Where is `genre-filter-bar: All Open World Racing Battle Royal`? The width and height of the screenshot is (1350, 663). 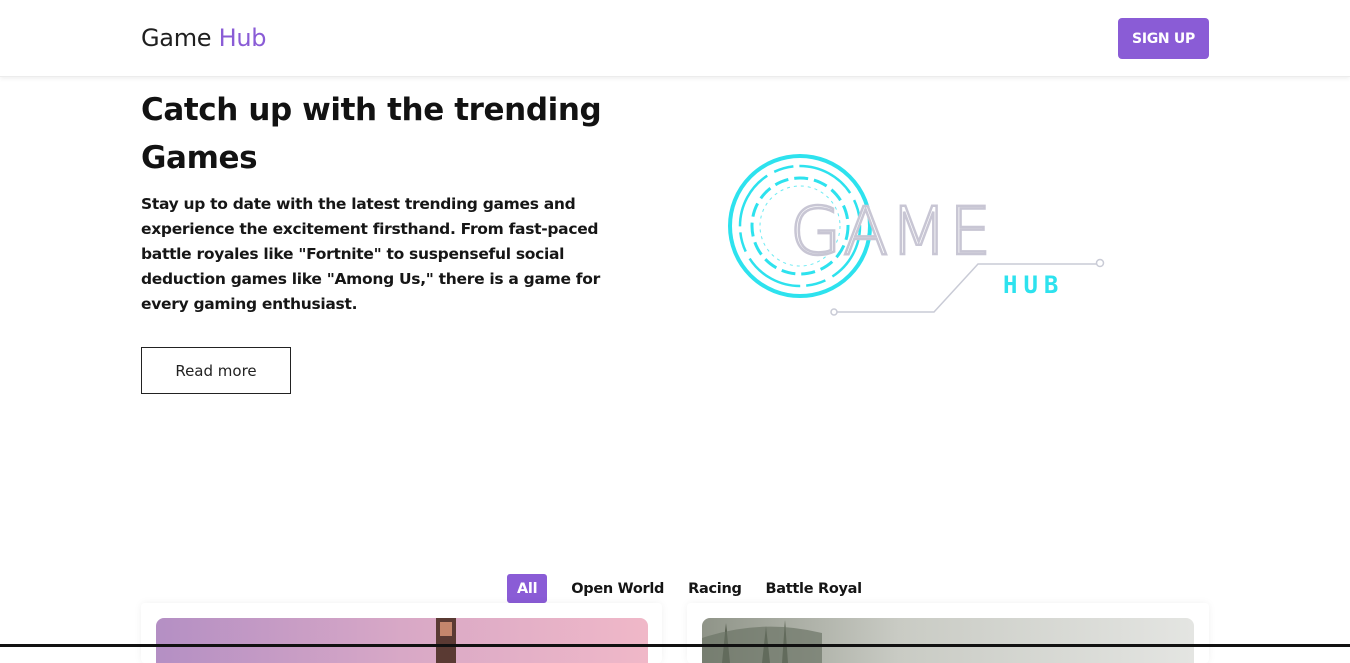
genre-filter-bar: All Open World Racing Battle Royal is located at coordinates (690, 588).